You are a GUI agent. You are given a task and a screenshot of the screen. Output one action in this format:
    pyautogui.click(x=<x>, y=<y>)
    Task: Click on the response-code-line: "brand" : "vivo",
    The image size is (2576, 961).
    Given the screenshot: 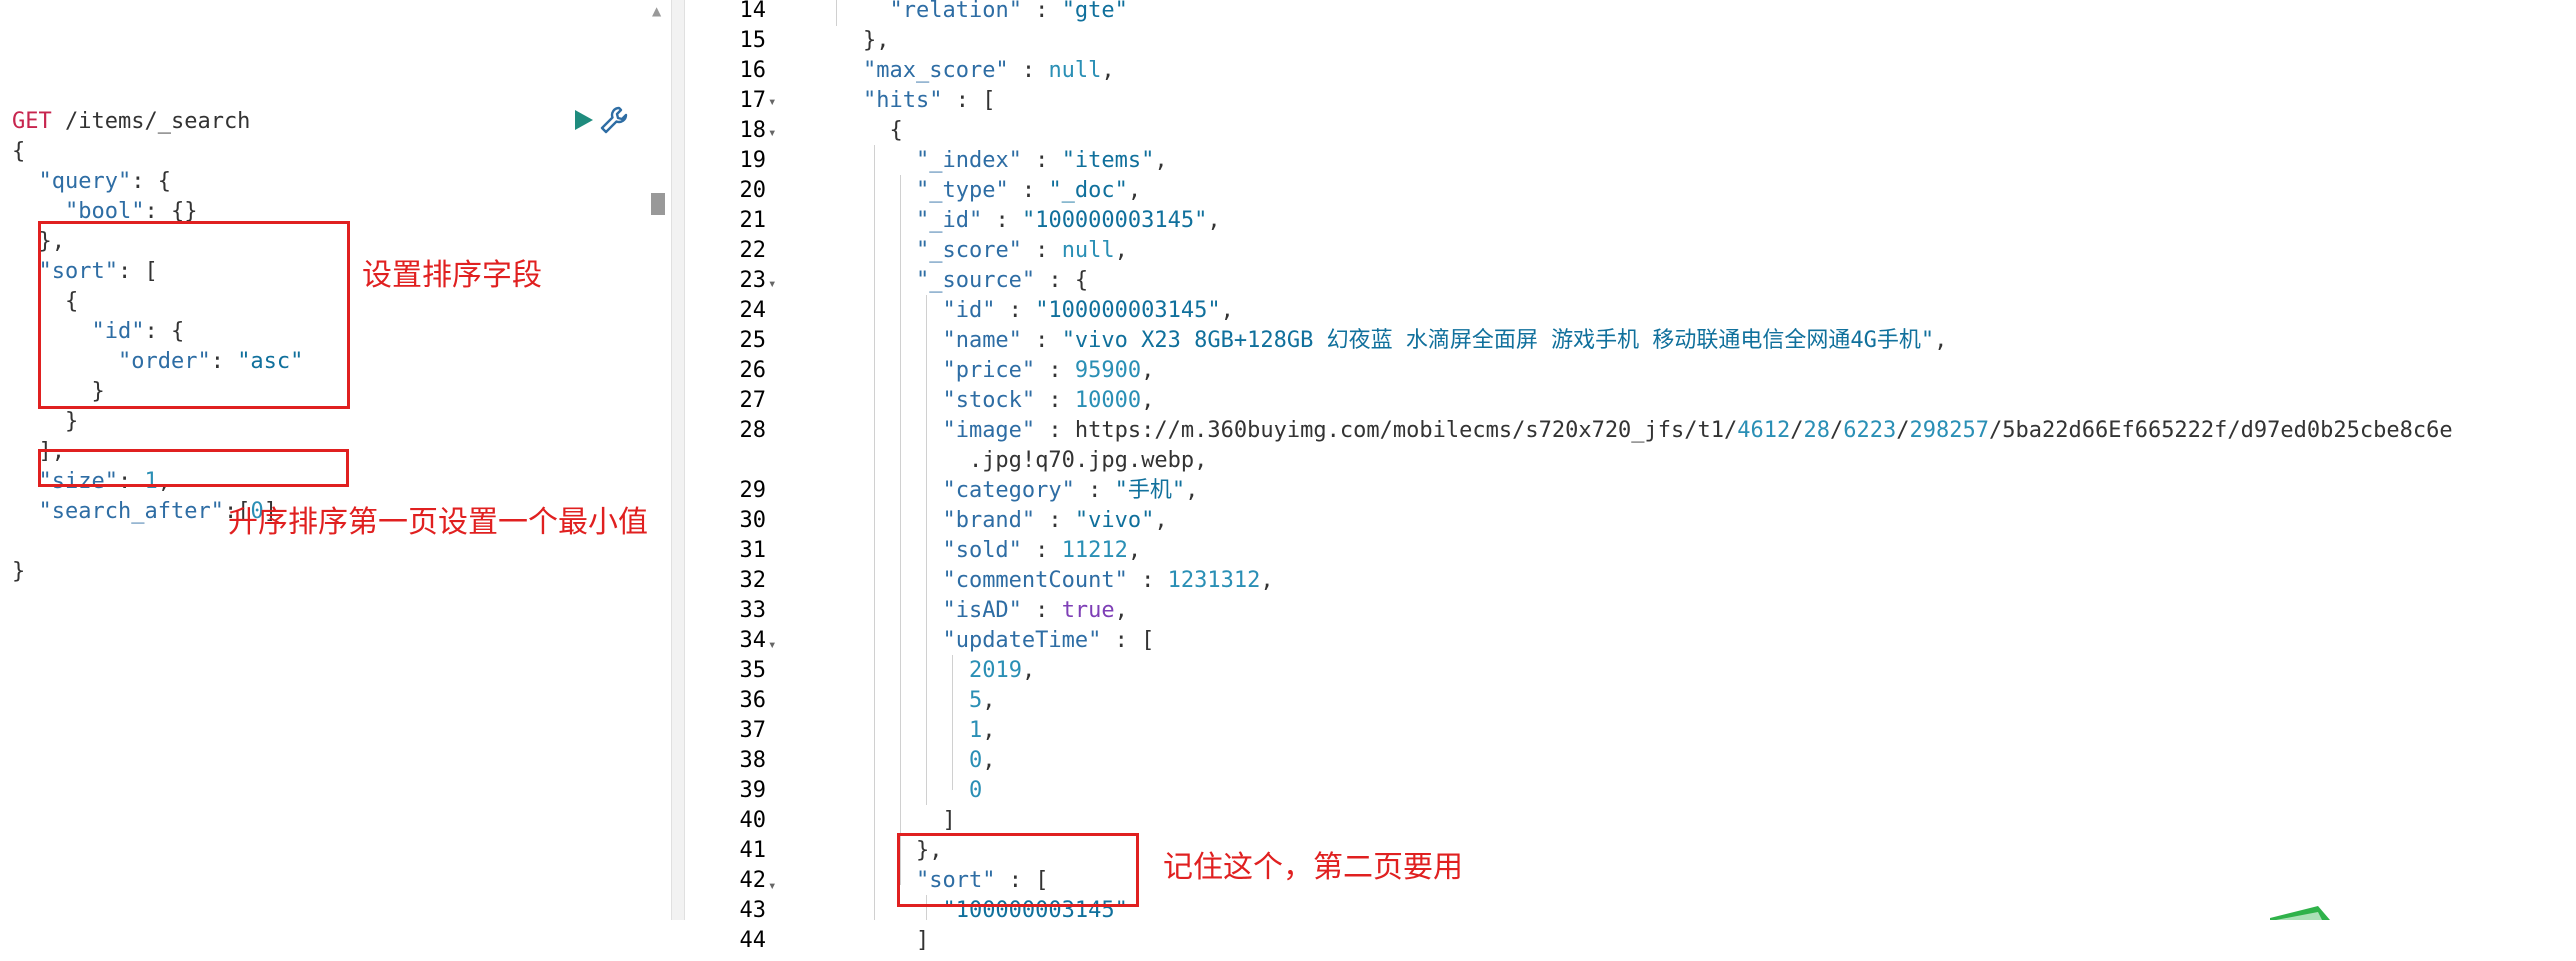 What is the action you would take?
    pyautogui.click(x=1055, y=520)
    